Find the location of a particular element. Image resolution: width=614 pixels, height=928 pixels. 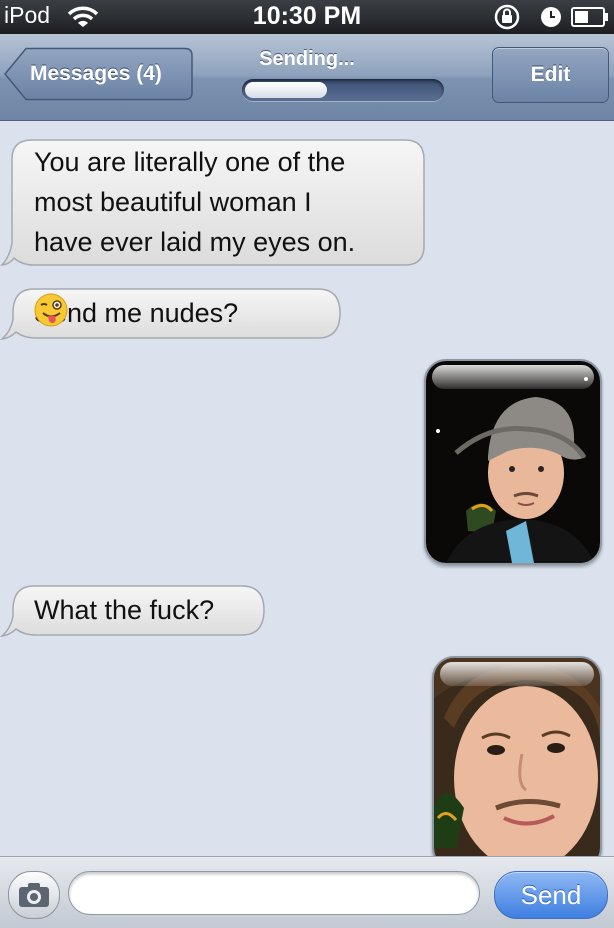

message-text-line: most beautiful woman I is located at coordinates (173, 202).